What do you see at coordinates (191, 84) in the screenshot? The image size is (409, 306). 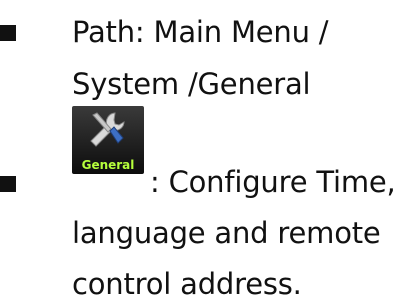 I see `path-line-2: System /General` at bounding box center [191, 84].